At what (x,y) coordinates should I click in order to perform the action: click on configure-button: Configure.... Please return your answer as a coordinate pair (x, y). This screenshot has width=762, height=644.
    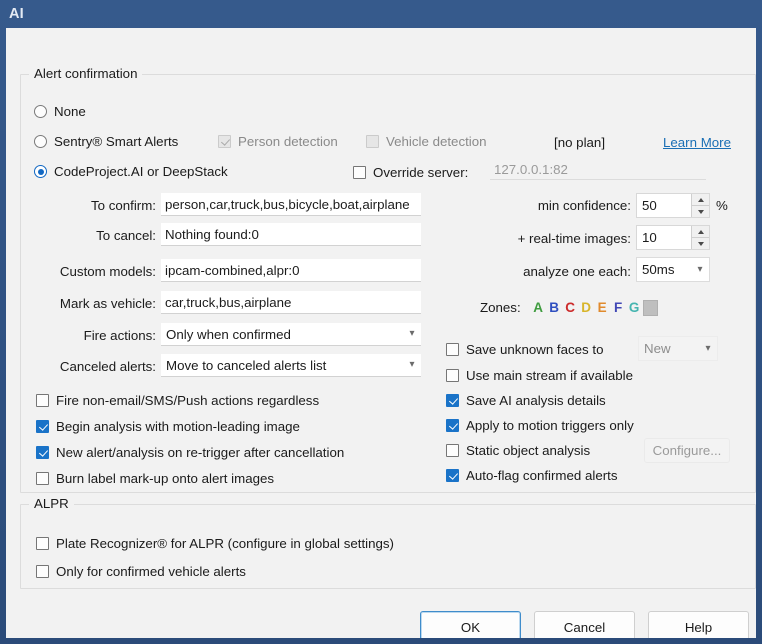
    Looking at the image, I should click on (687, 450).